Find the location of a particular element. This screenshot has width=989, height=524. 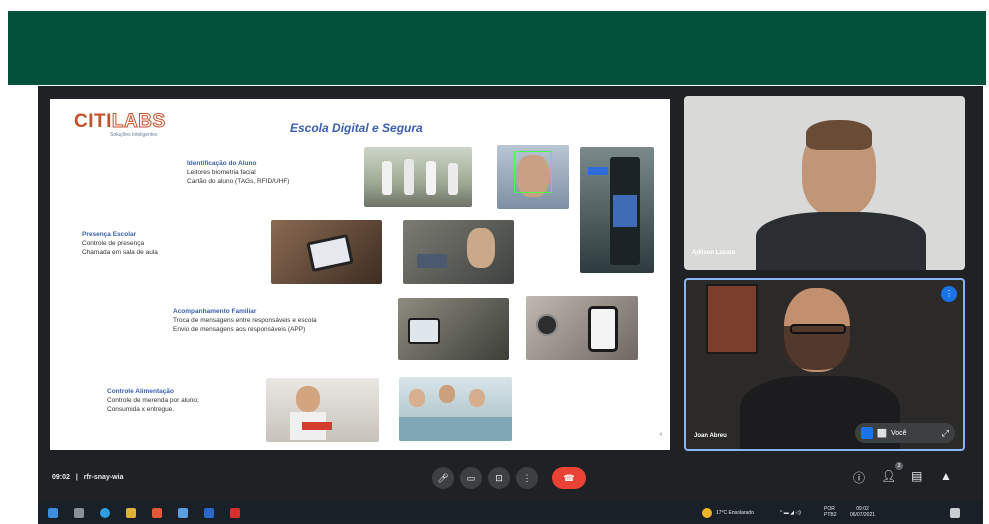

minimize-self-icon: ⬜ is located at coordinates (882, 433).